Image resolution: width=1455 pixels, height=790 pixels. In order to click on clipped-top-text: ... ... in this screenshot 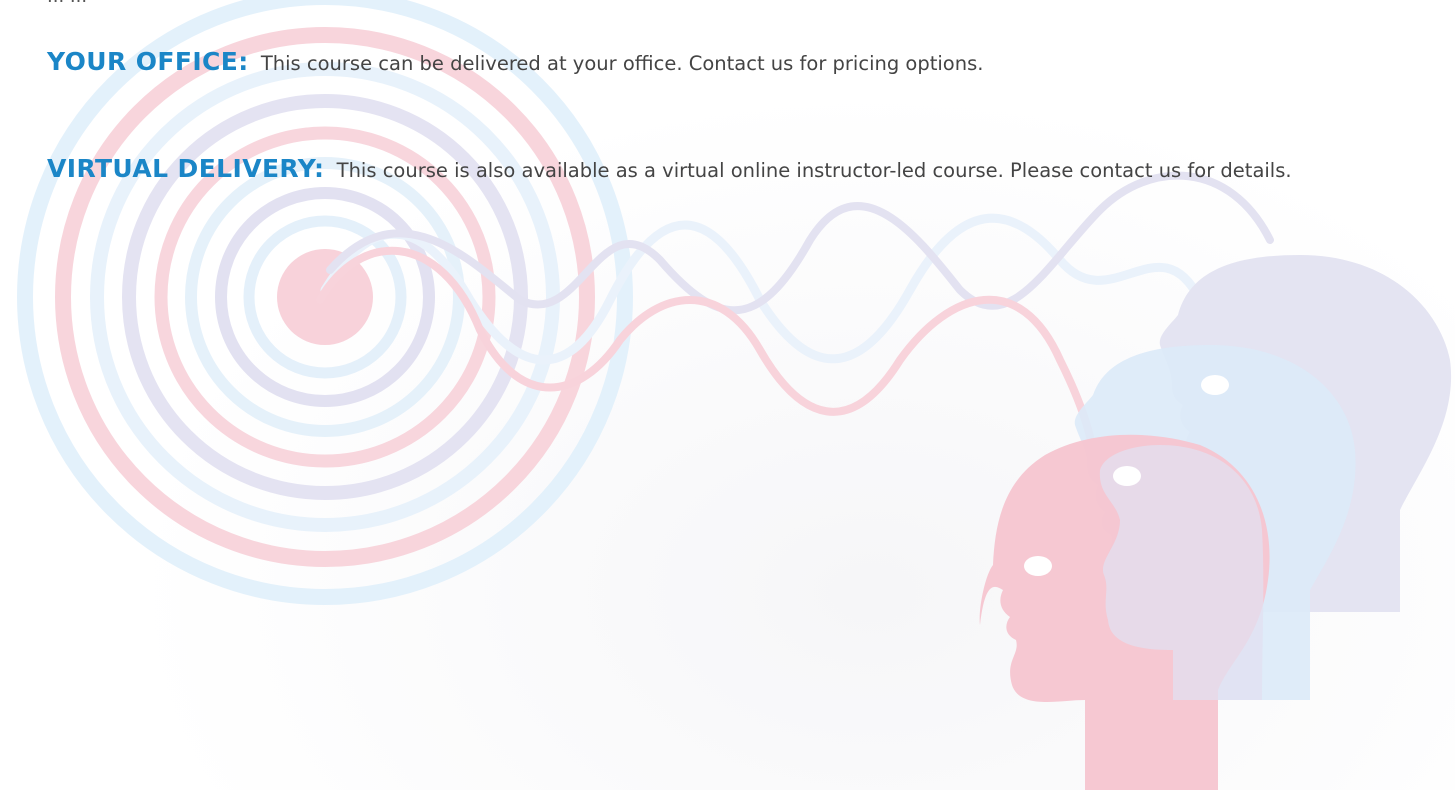, I will do `click(67, 4)`.